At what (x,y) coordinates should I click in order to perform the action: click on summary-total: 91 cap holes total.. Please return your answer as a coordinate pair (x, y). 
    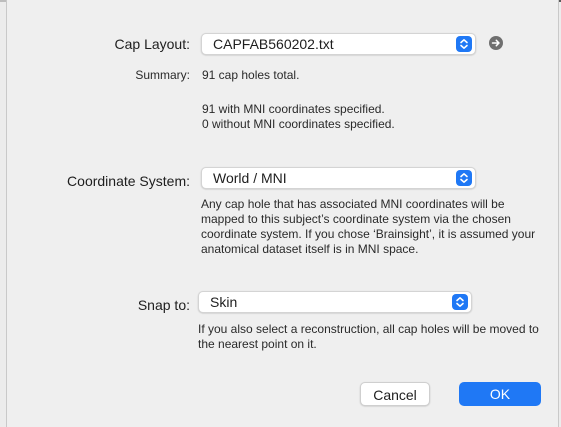
    Looking at the image, I should click on (251, 75).